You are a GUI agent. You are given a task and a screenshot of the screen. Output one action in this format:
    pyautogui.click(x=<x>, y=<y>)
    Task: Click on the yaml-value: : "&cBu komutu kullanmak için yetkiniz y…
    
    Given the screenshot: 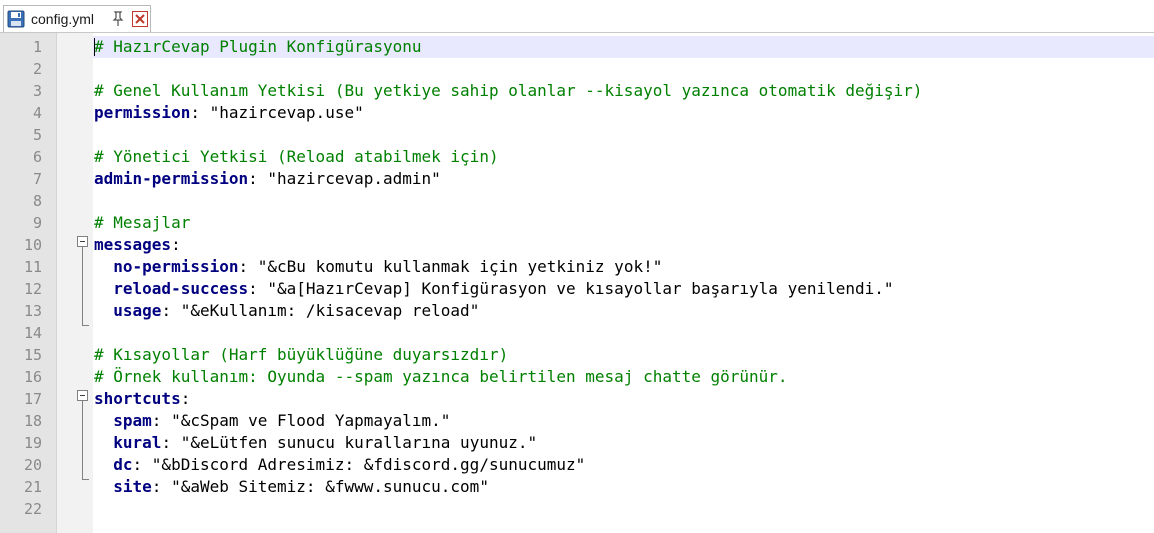 What is the action you would take?
    pyautogui.click(x=450, y=266)
    